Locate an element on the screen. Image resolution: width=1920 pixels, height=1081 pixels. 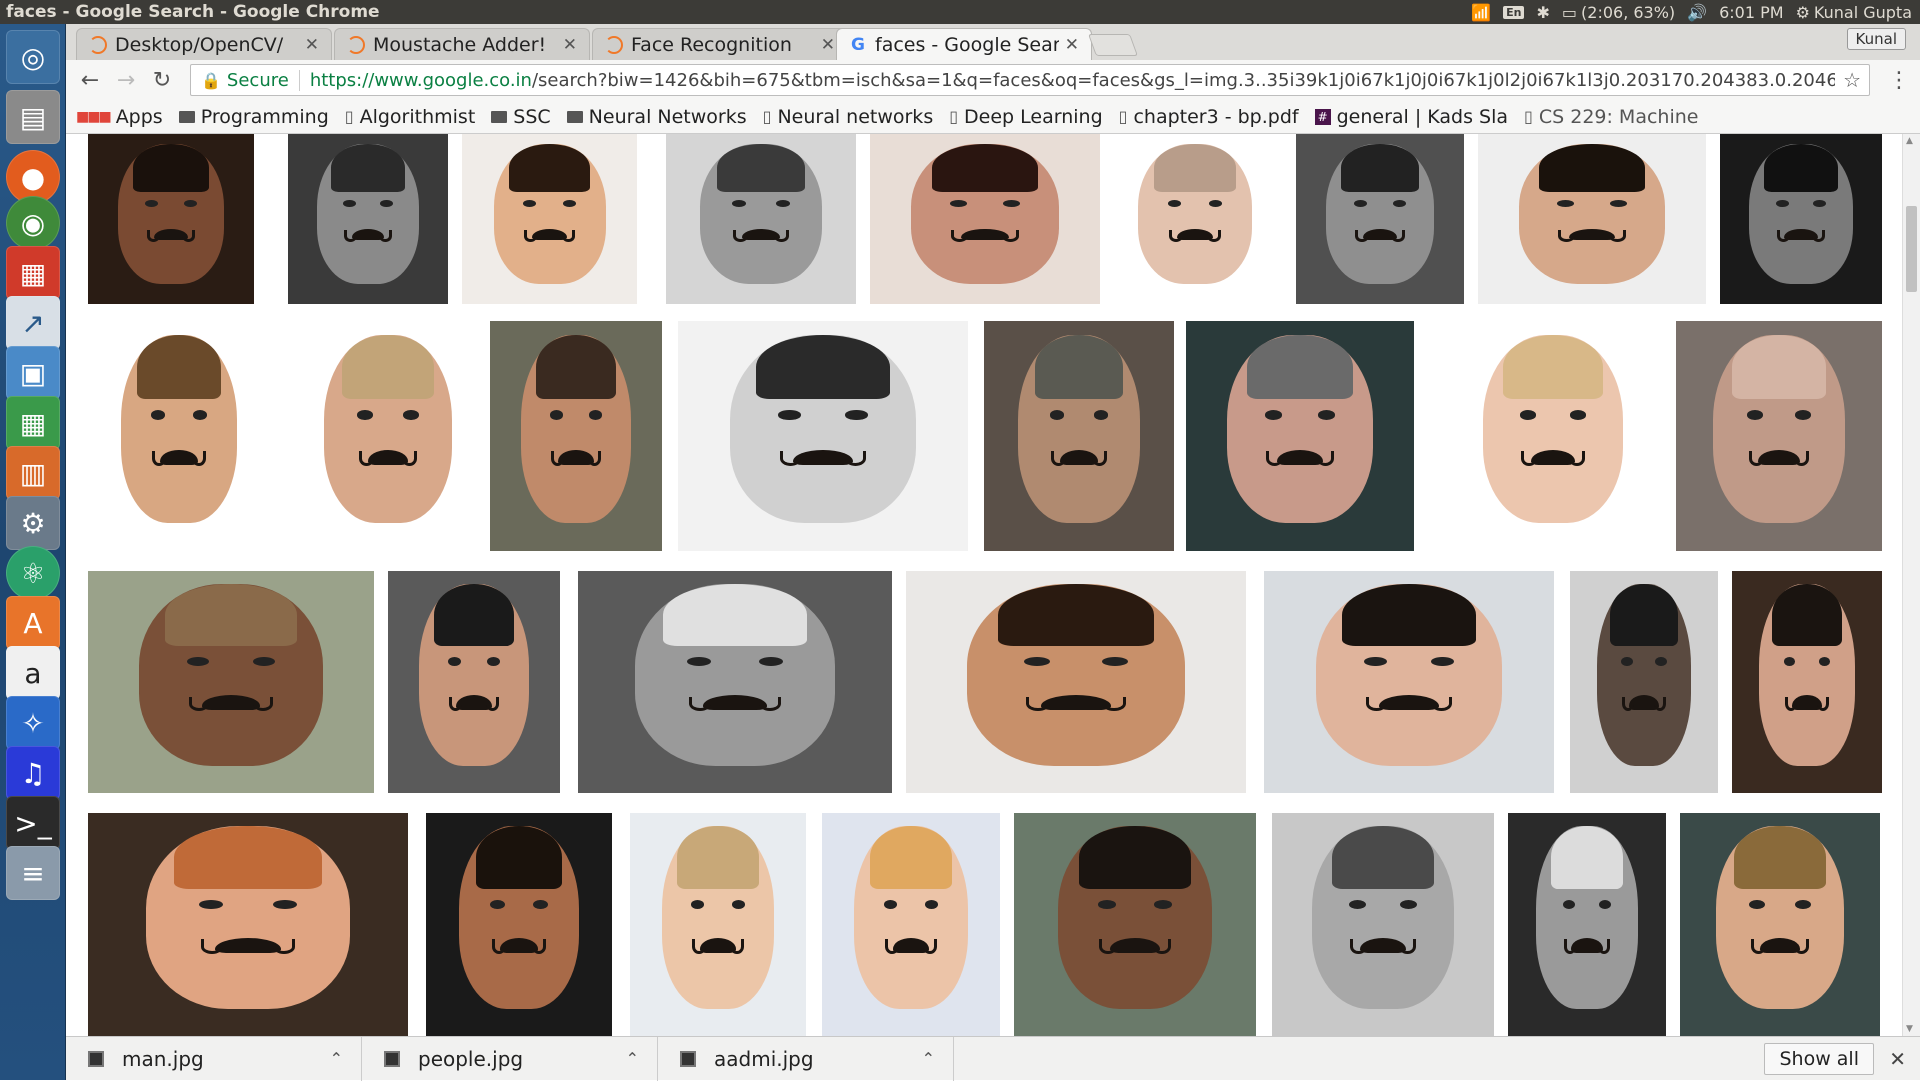
scroll-up-icon: ▲ is located at coordinates (1909, 141).